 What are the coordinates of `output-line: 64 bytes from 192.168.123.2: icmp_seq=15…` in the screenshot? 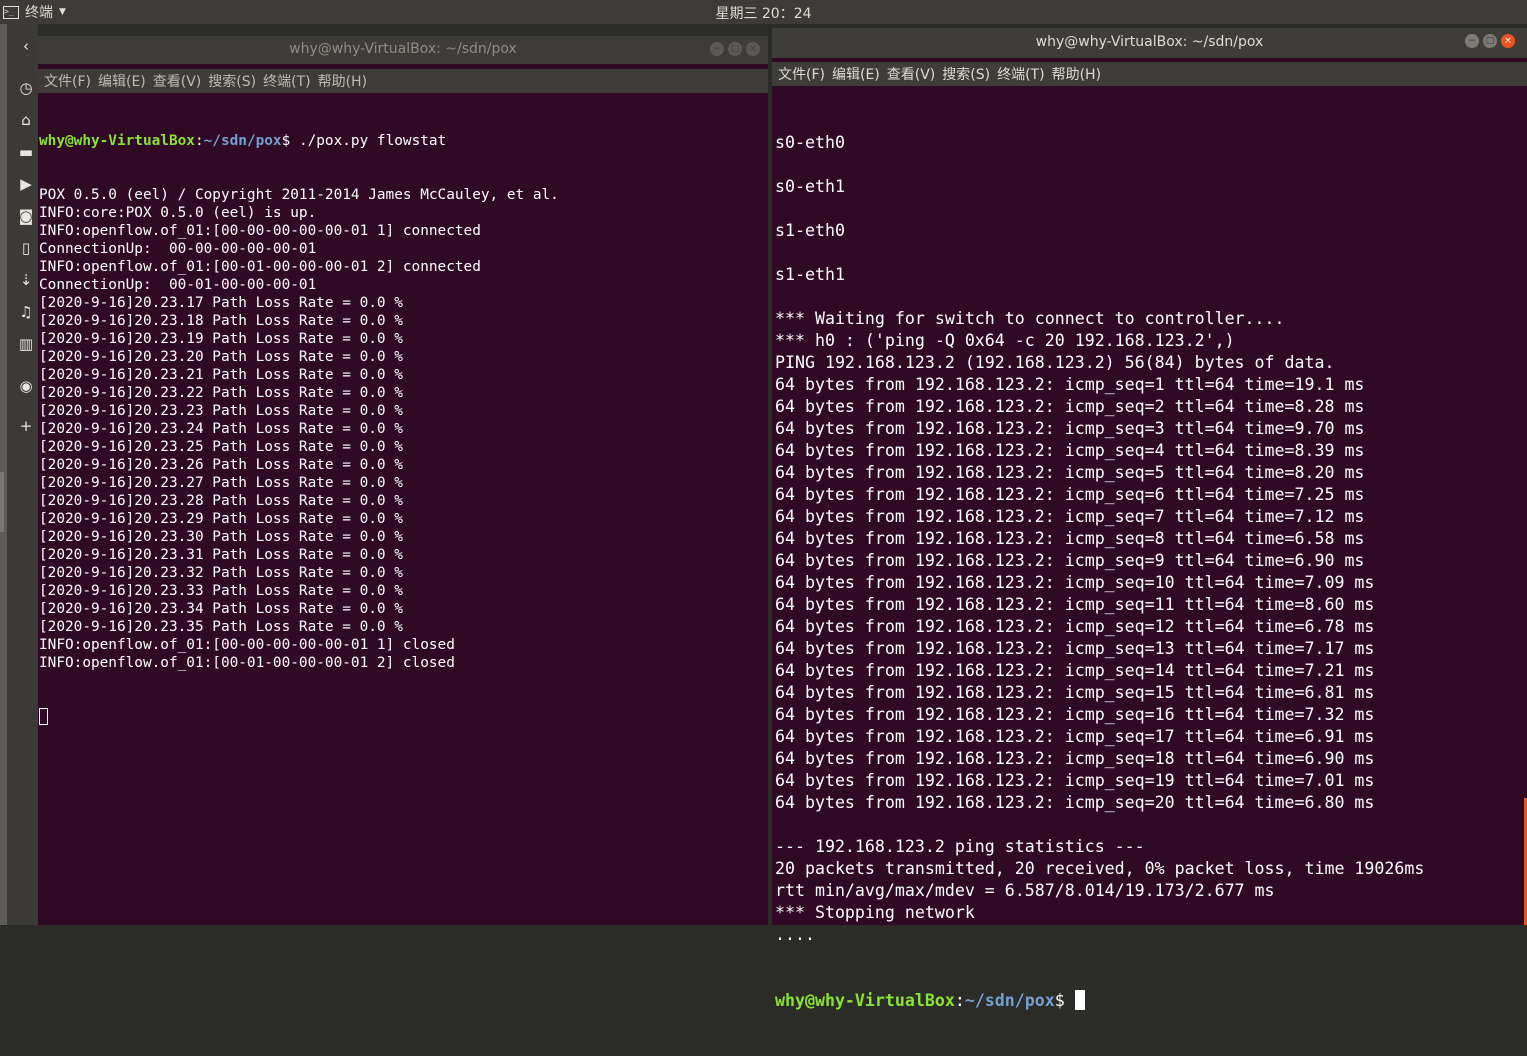 It's located at (1075, 692).